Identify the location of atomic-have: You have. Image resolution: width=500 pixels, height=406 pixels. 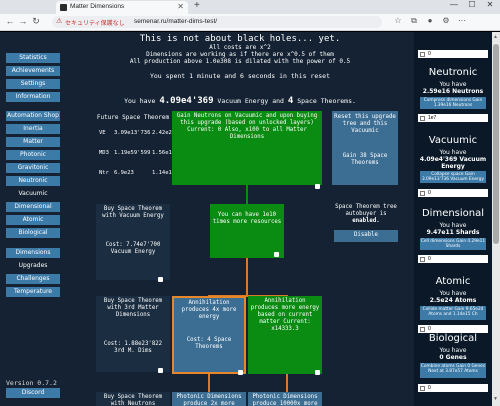
(453, 293).